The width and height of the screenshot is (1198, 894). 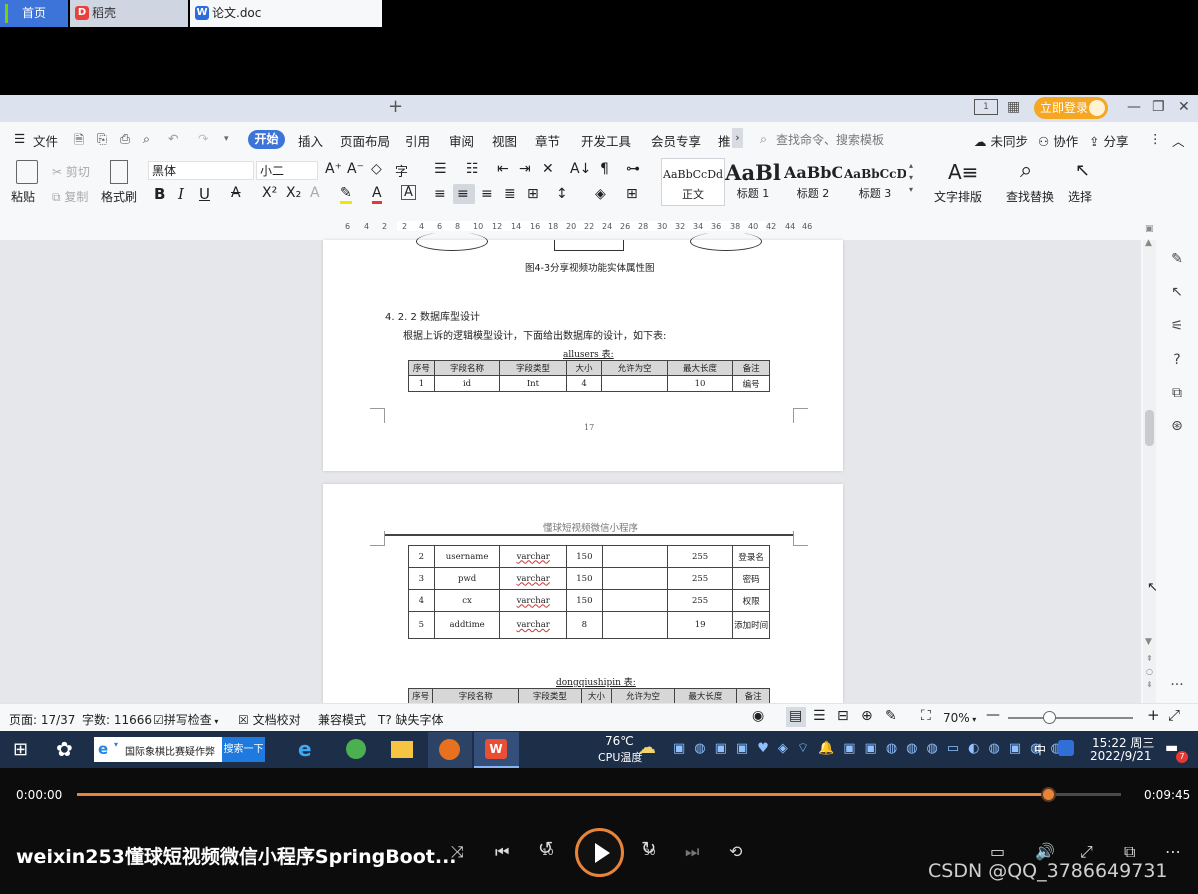 I want to click on copy-button: ⧉ 复制, so click(x=70, y=196).